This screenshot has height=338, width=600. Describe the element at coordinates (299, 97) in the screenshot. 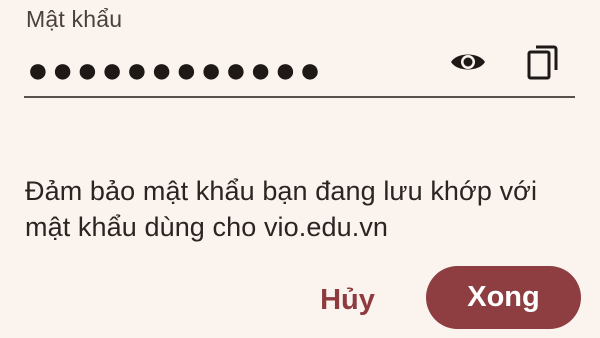

I see `password-field-underline` at that location.